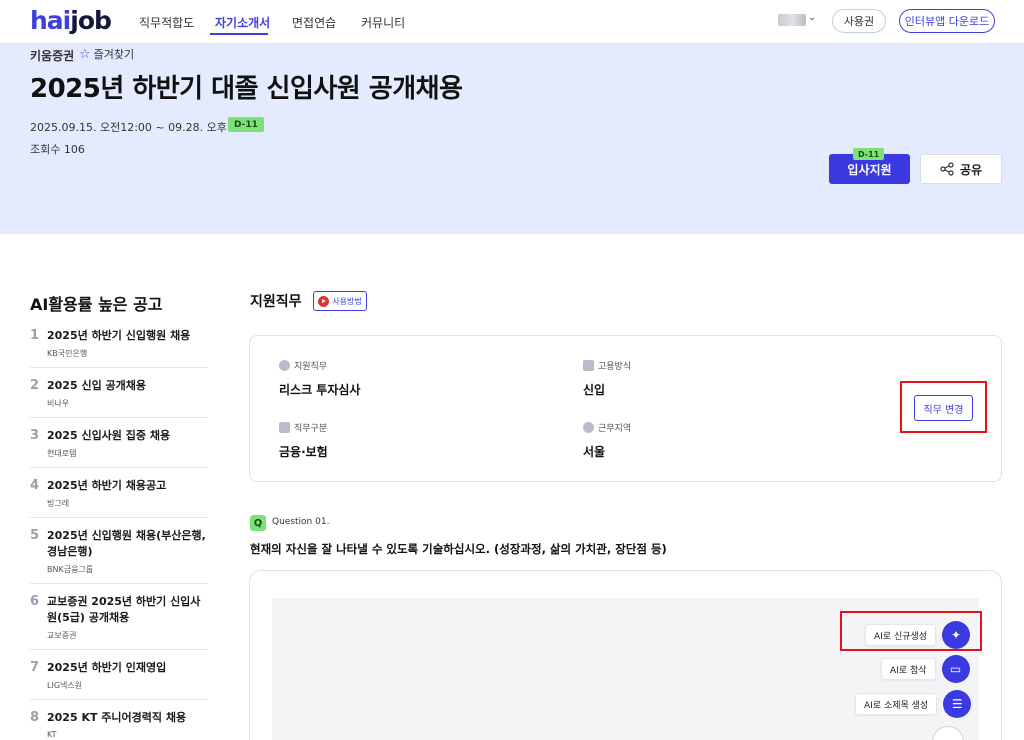  What do you see at coordinates (119, 443) in the screenshot?
I see `list-item: 3 2025 신입사원 집중 채용현대로템` at bounding box center [119, 443].